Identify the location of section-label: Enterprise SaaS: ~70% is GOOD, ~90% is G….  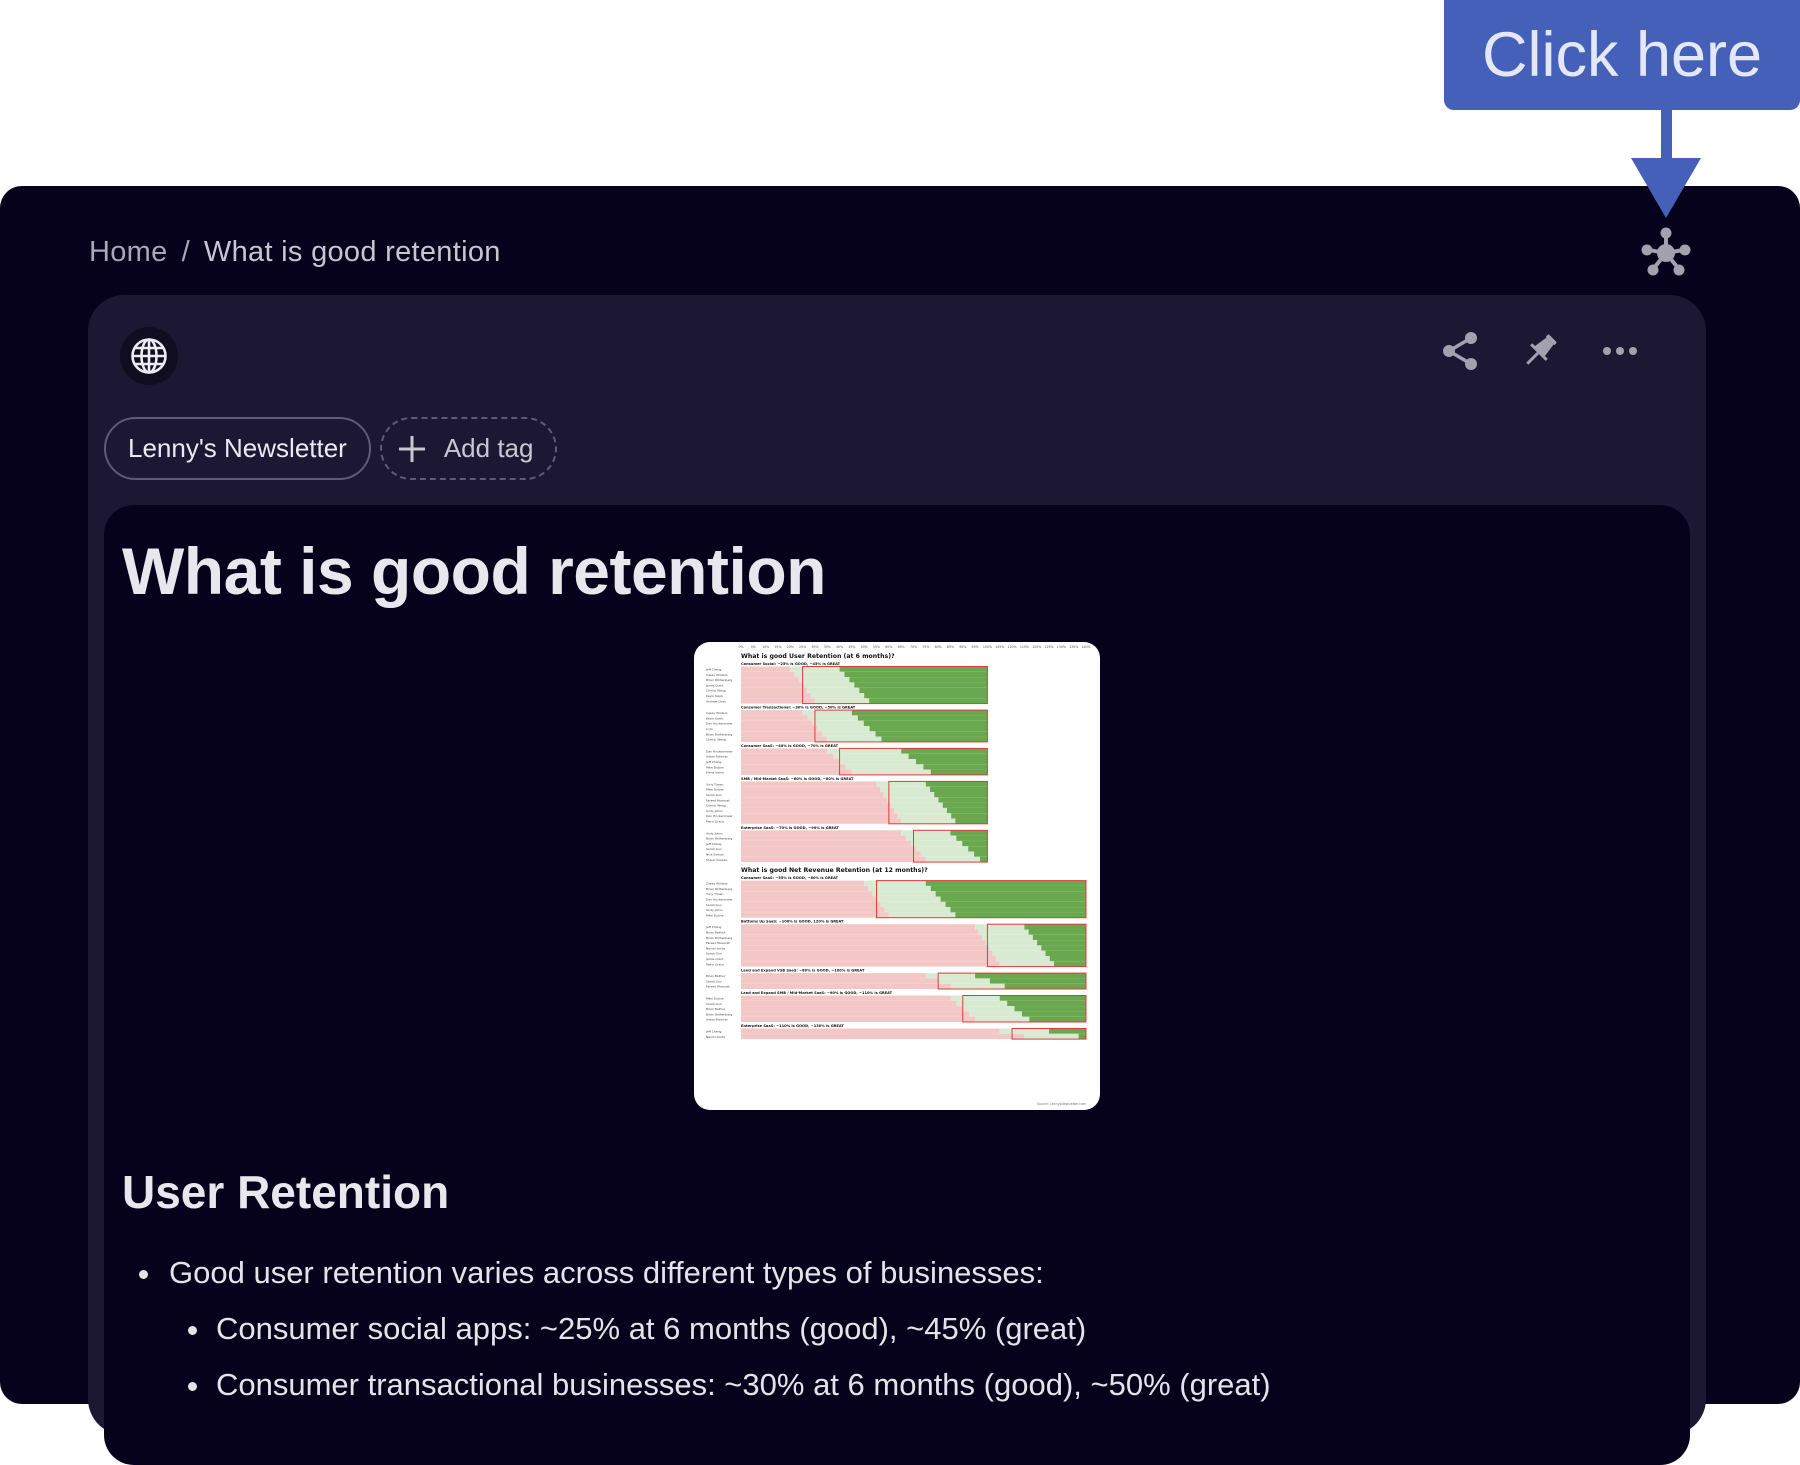
(790, 828).